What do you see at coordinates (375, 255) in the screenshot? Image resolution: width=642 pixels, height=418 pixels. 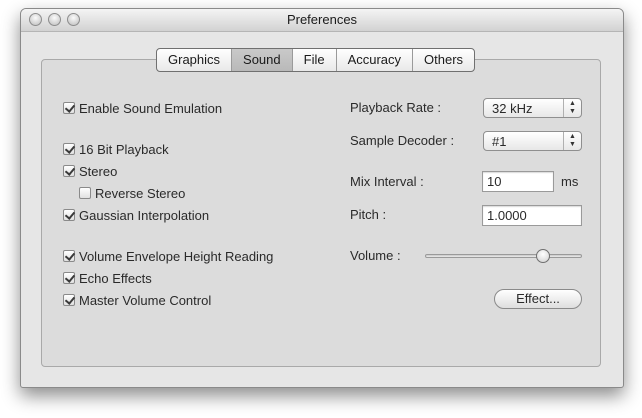 I see `volume-label: Volume :` at bounding box center [375, 255].